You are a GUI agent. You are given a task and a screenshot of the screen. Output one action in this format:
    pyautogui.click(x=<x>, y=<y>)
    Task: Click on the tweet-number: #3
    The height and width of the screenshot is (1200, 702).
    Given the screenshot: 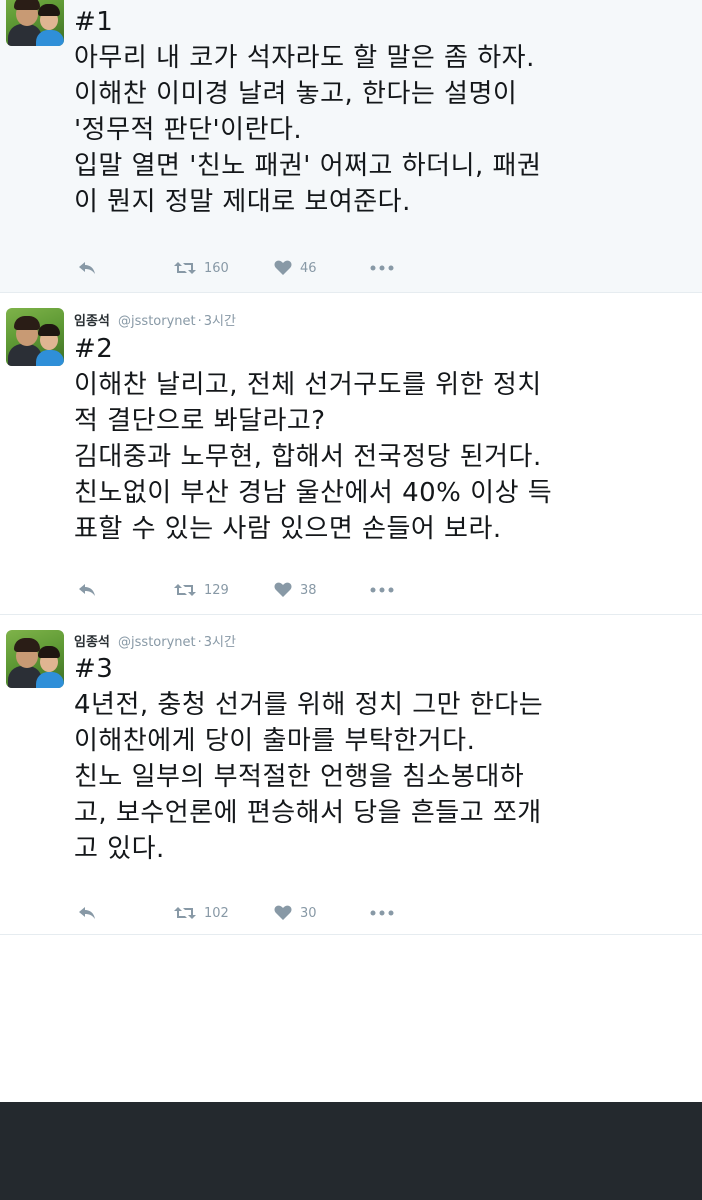 What is the action you would take?
    pyautogui.click(x=94, y=669)
    